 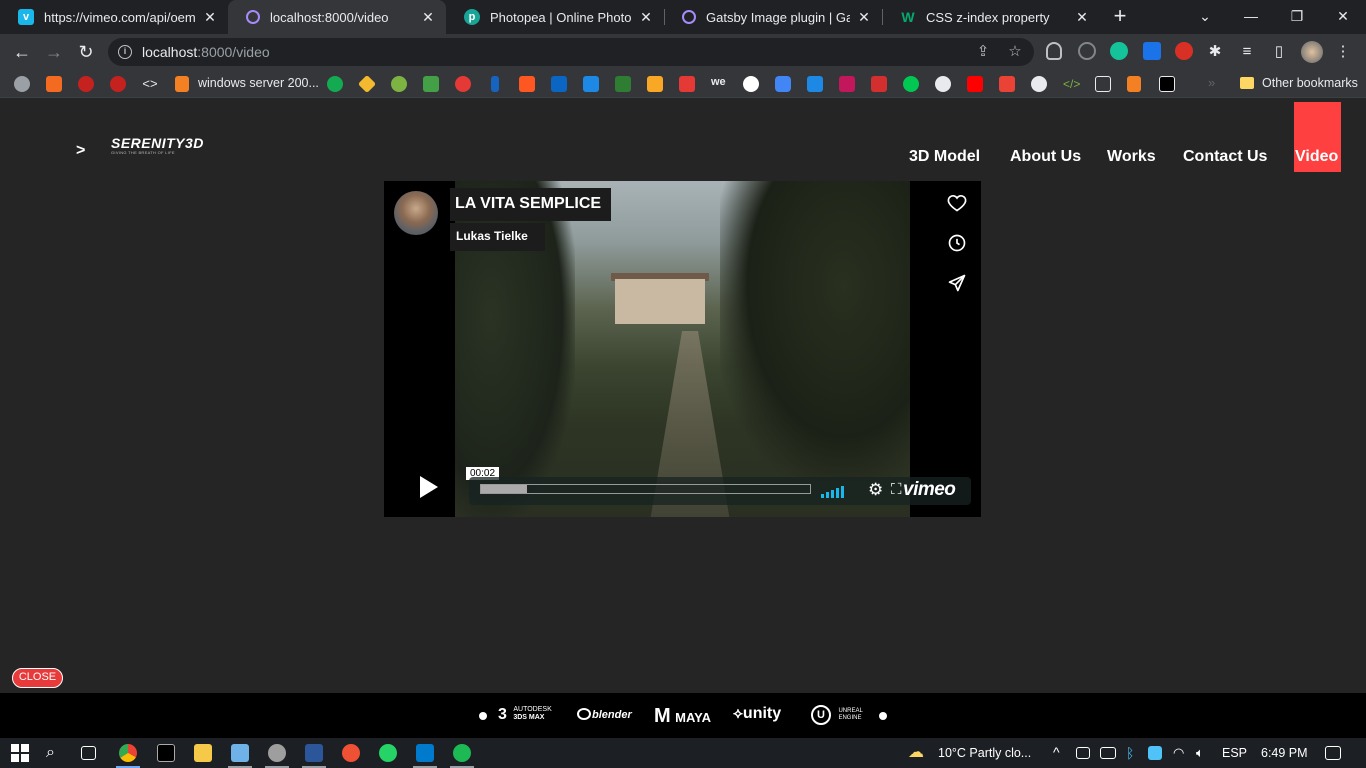 What do you see at coordinates (1234, 753) in the screenshot?
I see `language-indicator: ESP` at bounding box center [1234, 753].